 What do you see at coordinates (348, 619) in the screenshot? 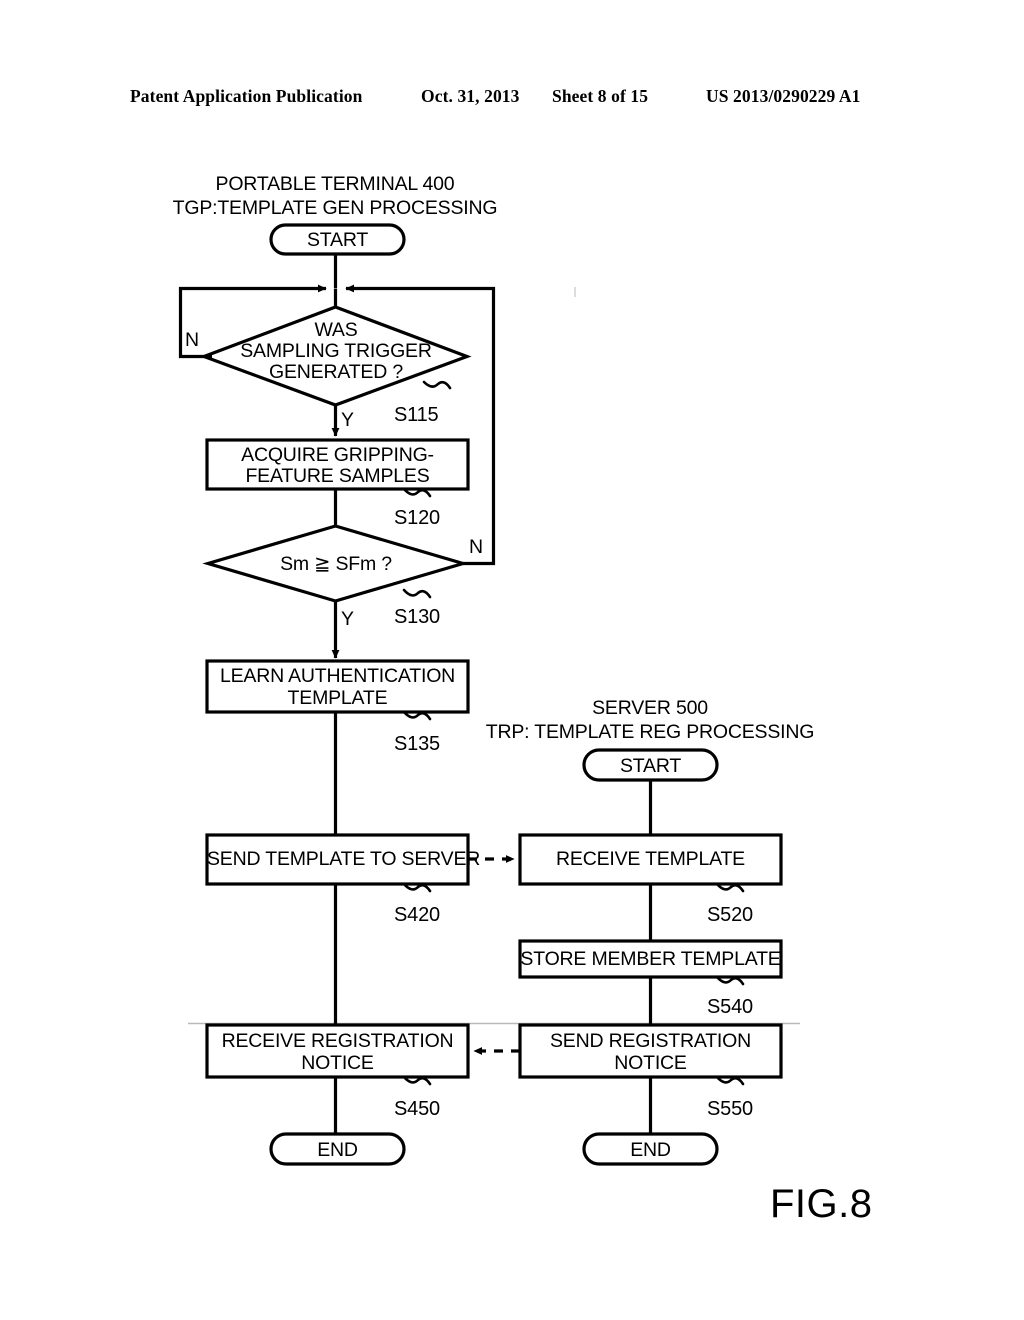
I see `s130-yes-label: Y` at bounding box center [348, 619].